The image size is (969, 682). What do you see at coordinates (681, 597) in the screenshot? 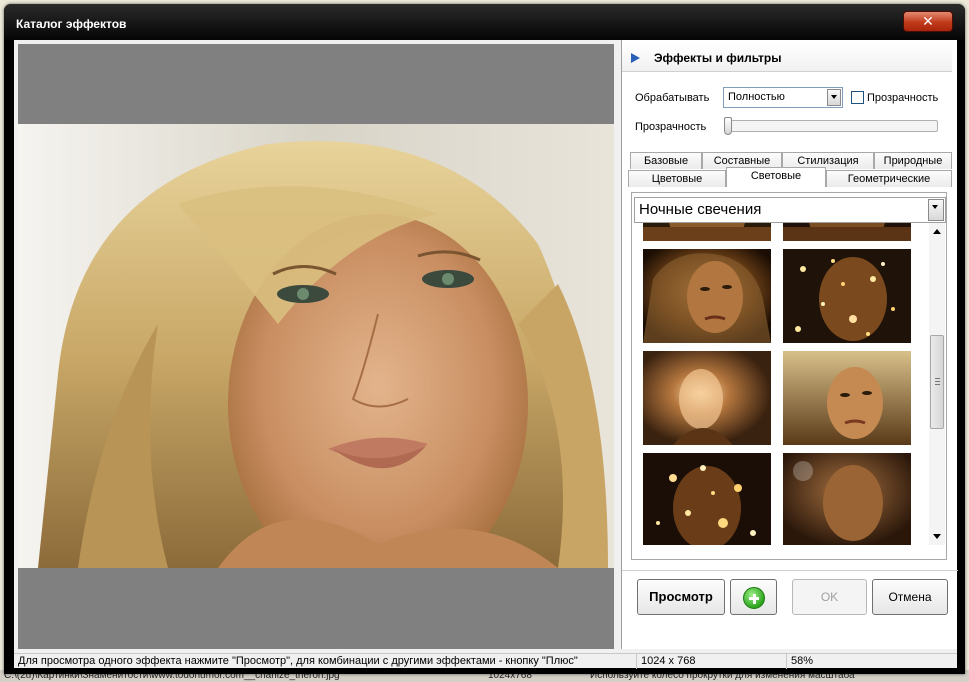
I see `preview-button: Просмотр` at bounding box center [681, 597].